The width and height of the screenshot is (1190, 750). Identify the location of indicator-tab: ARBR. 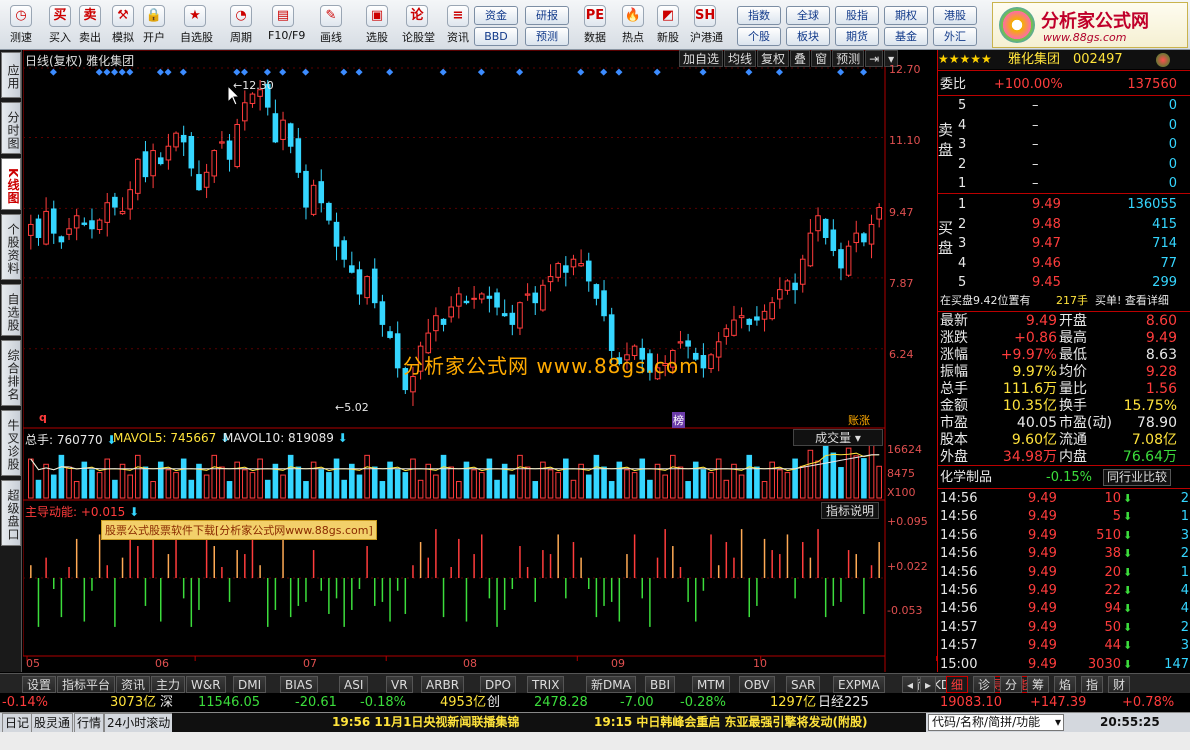
(443, 684).